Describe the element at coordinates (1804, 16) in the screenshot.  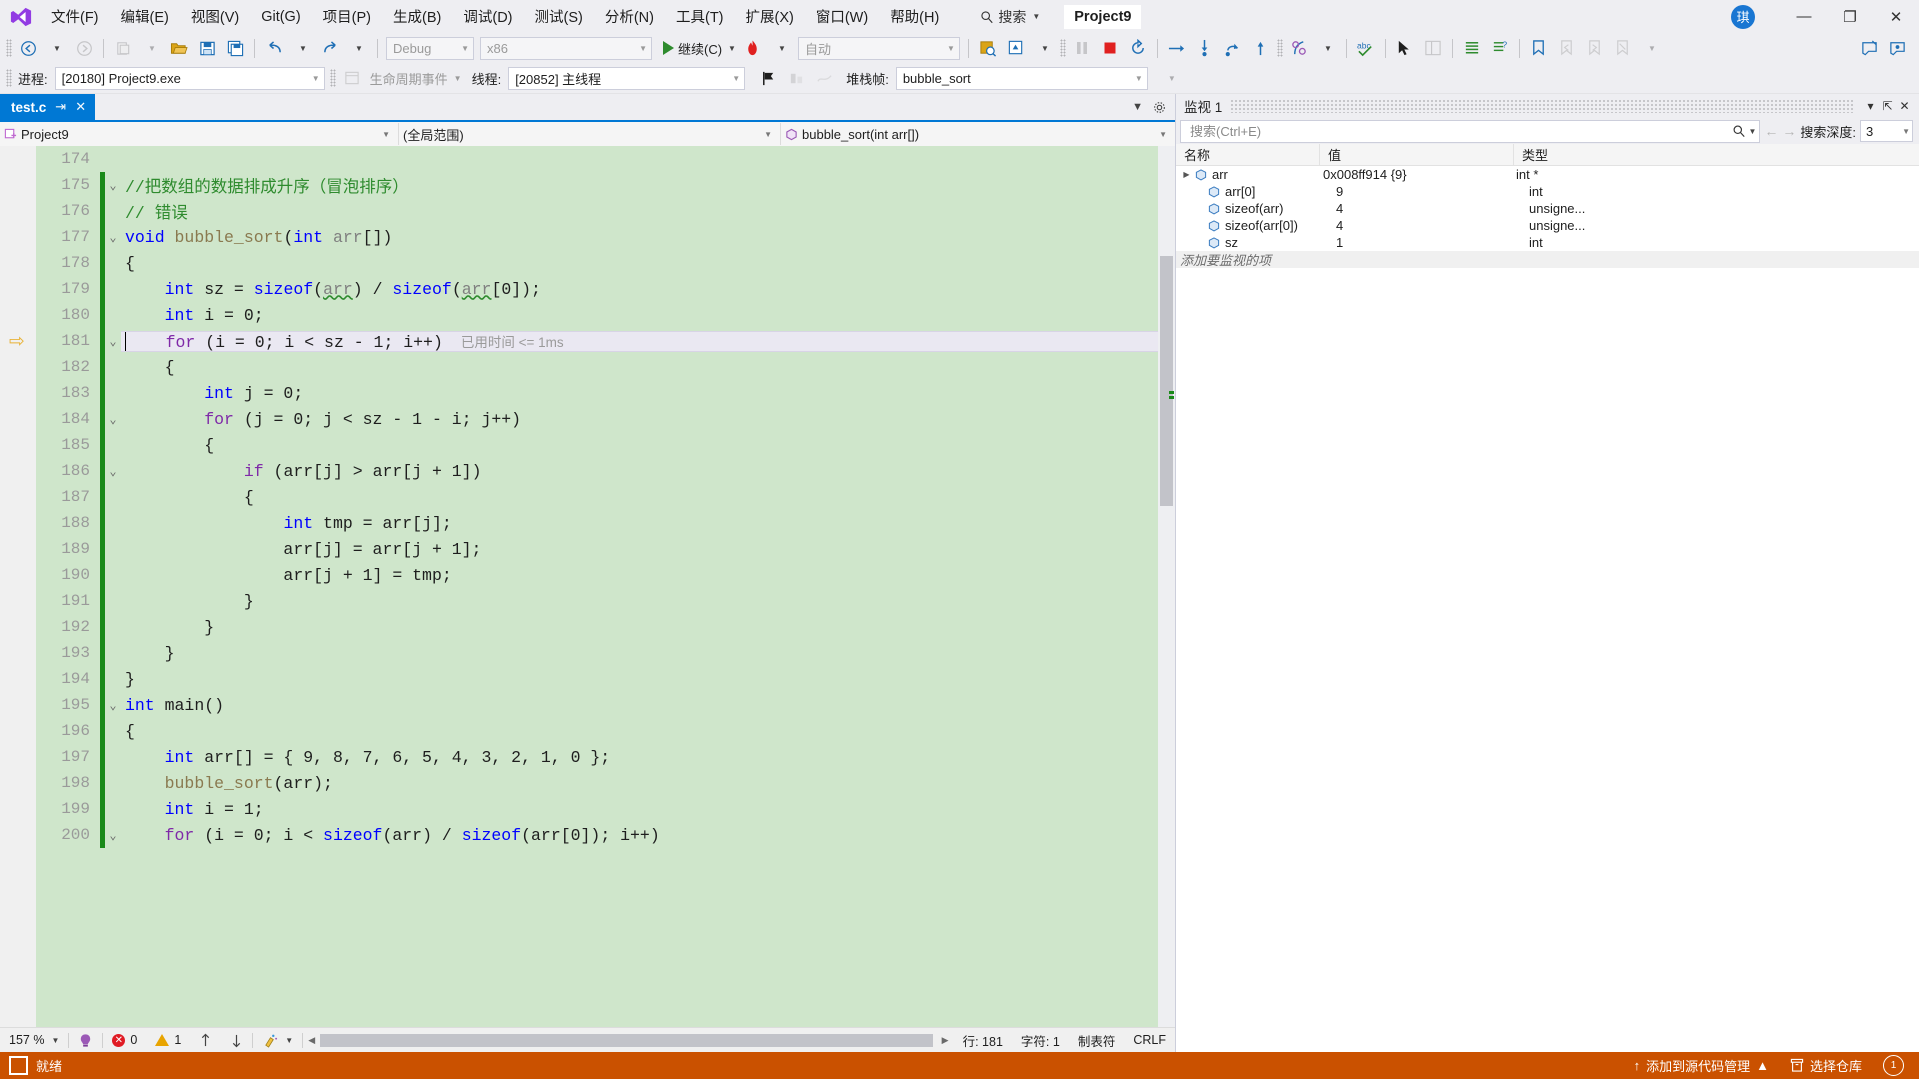
I see `minimize-button: —` at that location.